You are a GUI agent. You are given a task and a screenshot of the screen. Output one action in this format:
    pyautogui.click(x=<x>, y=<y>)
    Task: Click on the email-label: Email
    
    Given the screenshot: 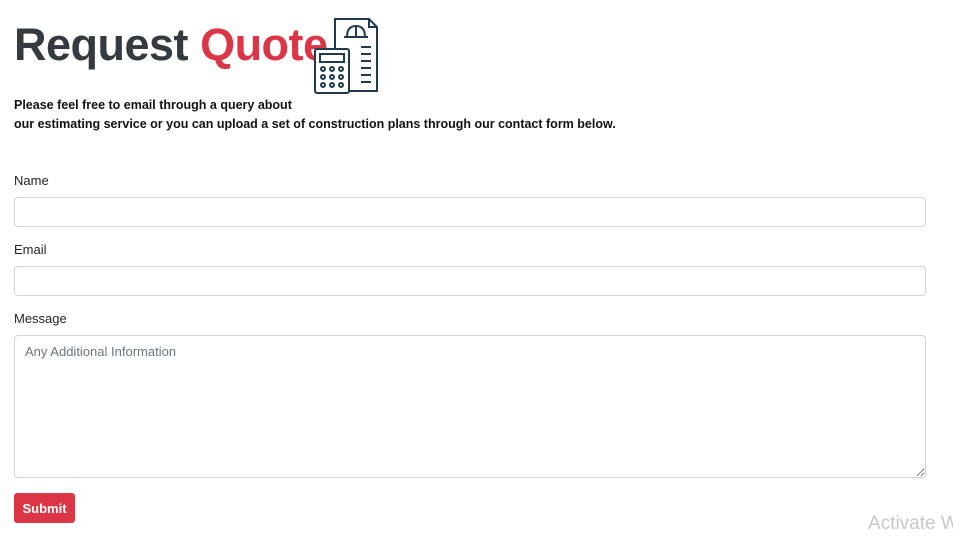 What is the action you would take?
    pyautogui.click(x=30, y=249)
    